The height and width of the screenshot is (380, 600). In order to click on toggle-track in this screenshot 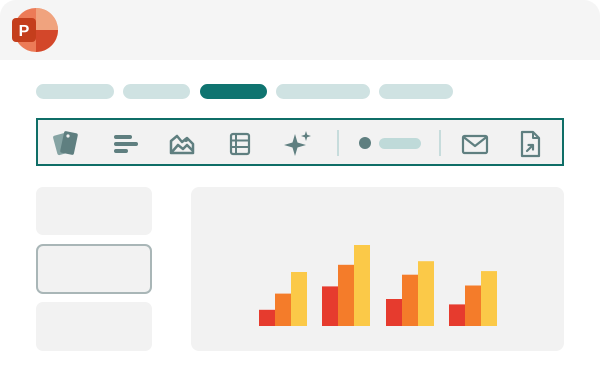, I will do `click(400, 143)`.